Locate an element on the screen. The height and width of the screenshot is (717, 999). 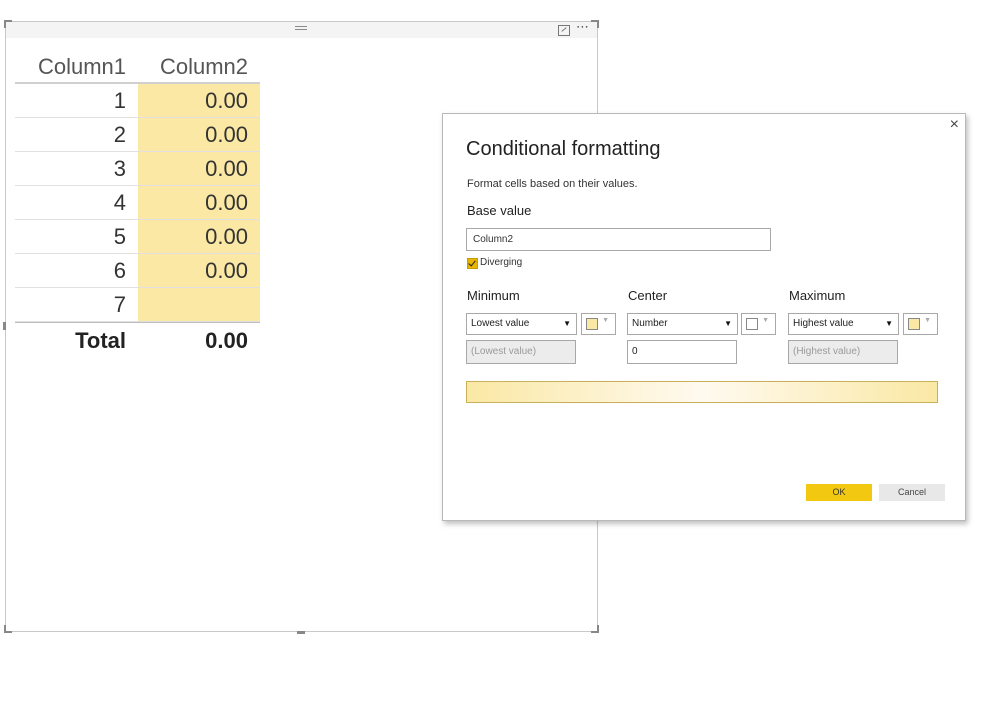
maximum-color-picker: ▼ is located at coordinates (920, 324).